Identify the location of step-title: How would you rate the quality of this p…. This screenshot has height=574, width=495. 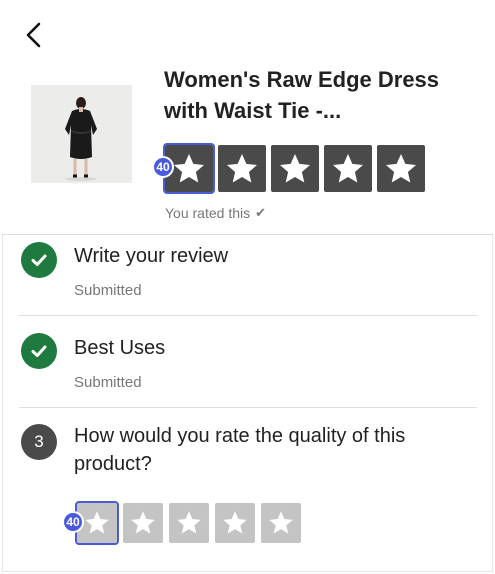
(240, 450).